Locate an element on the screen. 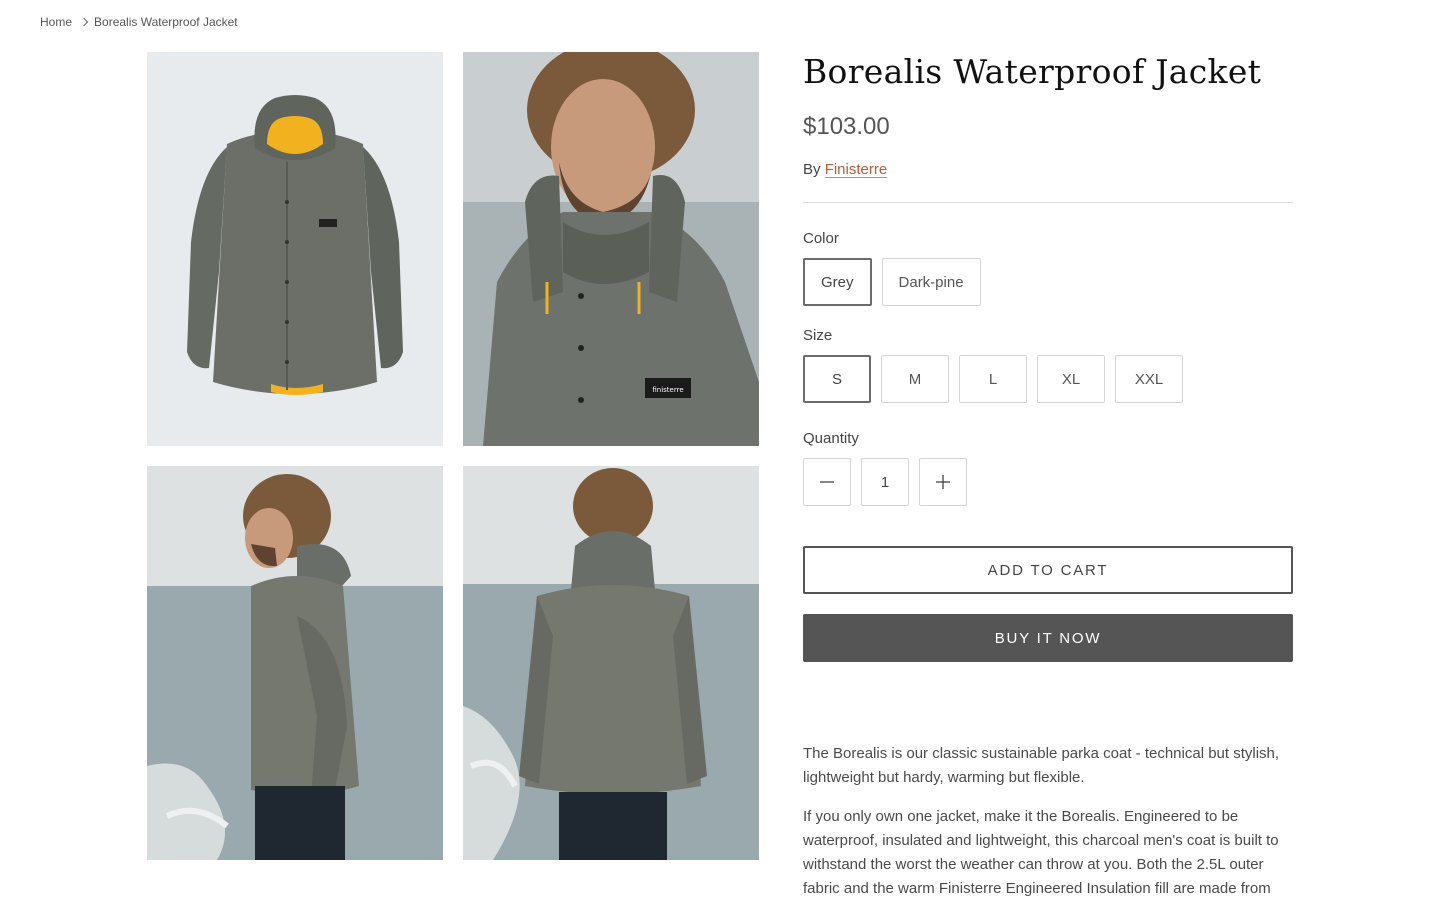 Image resolution: width=1440 pixels, height=900 pixels. vendor-link: Finisterre is located at coordinates (856, 169).